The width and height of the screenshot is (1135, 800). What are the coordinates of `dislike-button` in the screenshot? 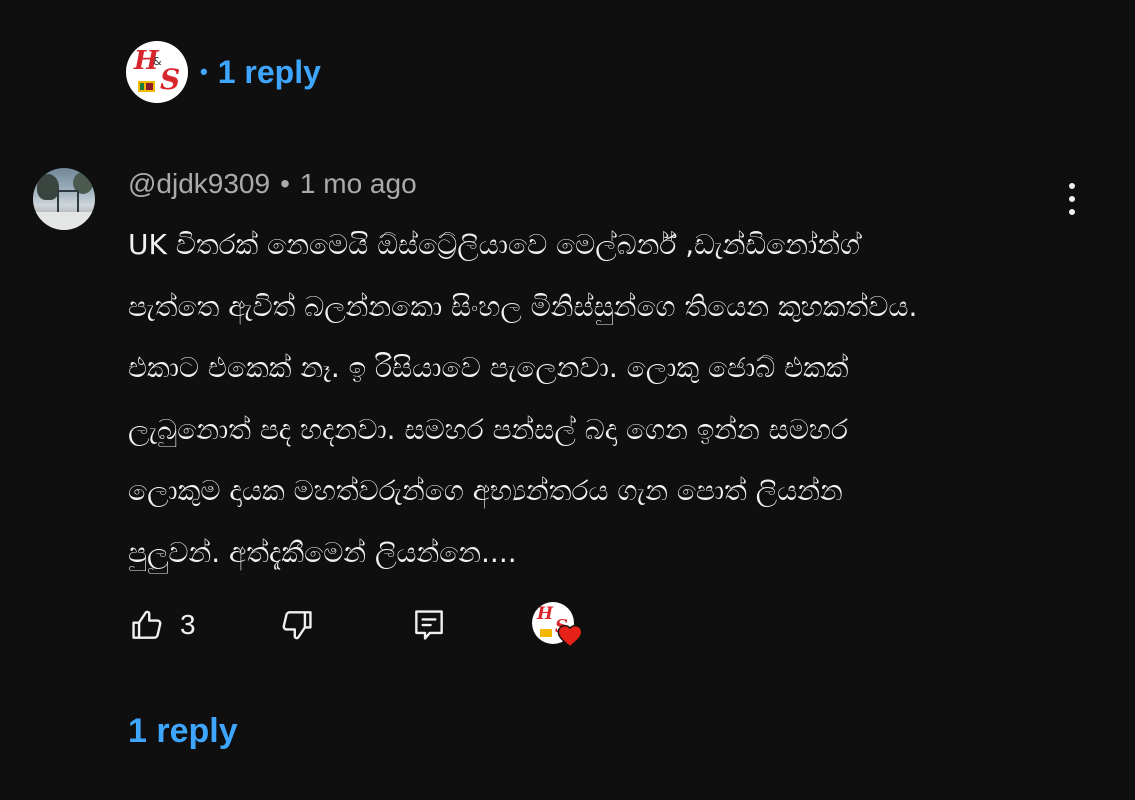 It's located at (344, 625).